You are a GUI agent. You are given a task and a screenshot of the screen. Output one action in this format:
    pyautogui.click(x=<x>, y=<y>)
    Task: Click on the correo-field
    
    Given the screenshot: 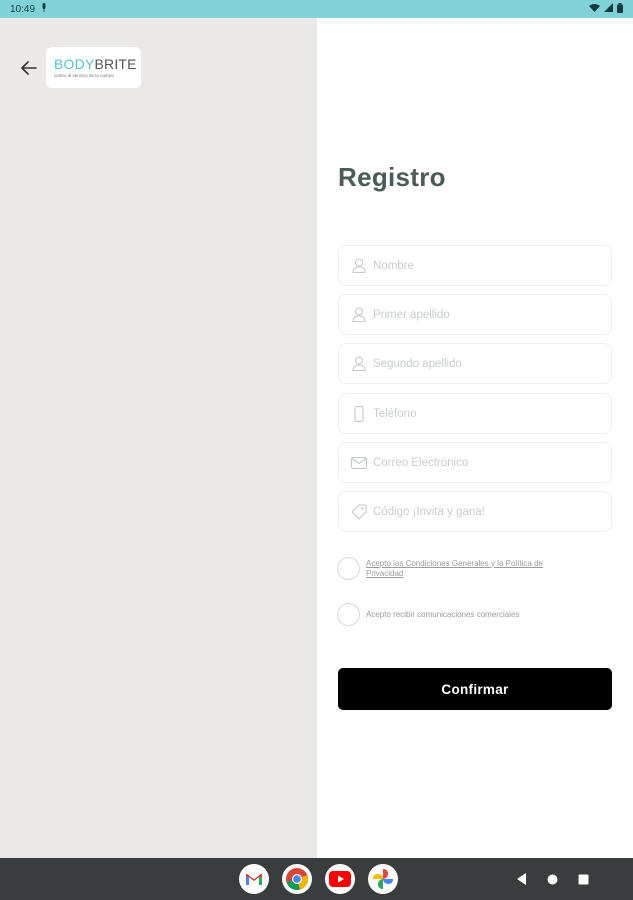 What is the action you would take?
    pyautogui.click(x=475, y=462)
    